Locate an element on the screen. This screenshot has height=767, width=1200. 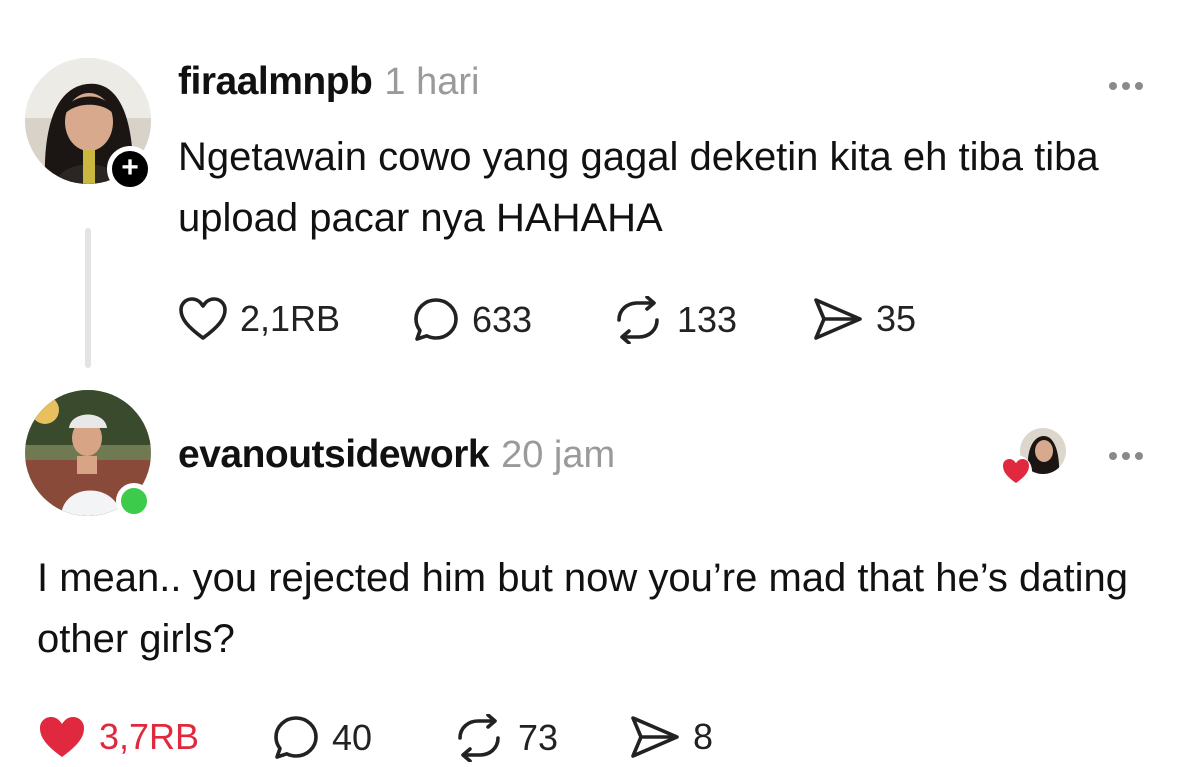
reply-like-count: 3,7RB is located at coordinates (149, 736).